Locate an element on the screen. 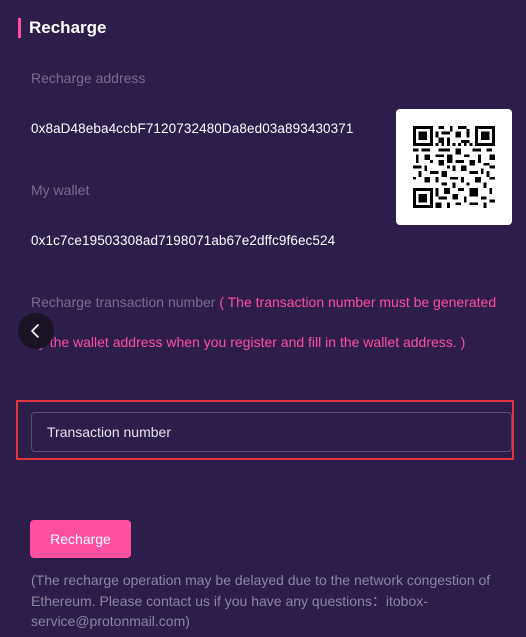  transaction-number-input is located at coordinates (271, 432).